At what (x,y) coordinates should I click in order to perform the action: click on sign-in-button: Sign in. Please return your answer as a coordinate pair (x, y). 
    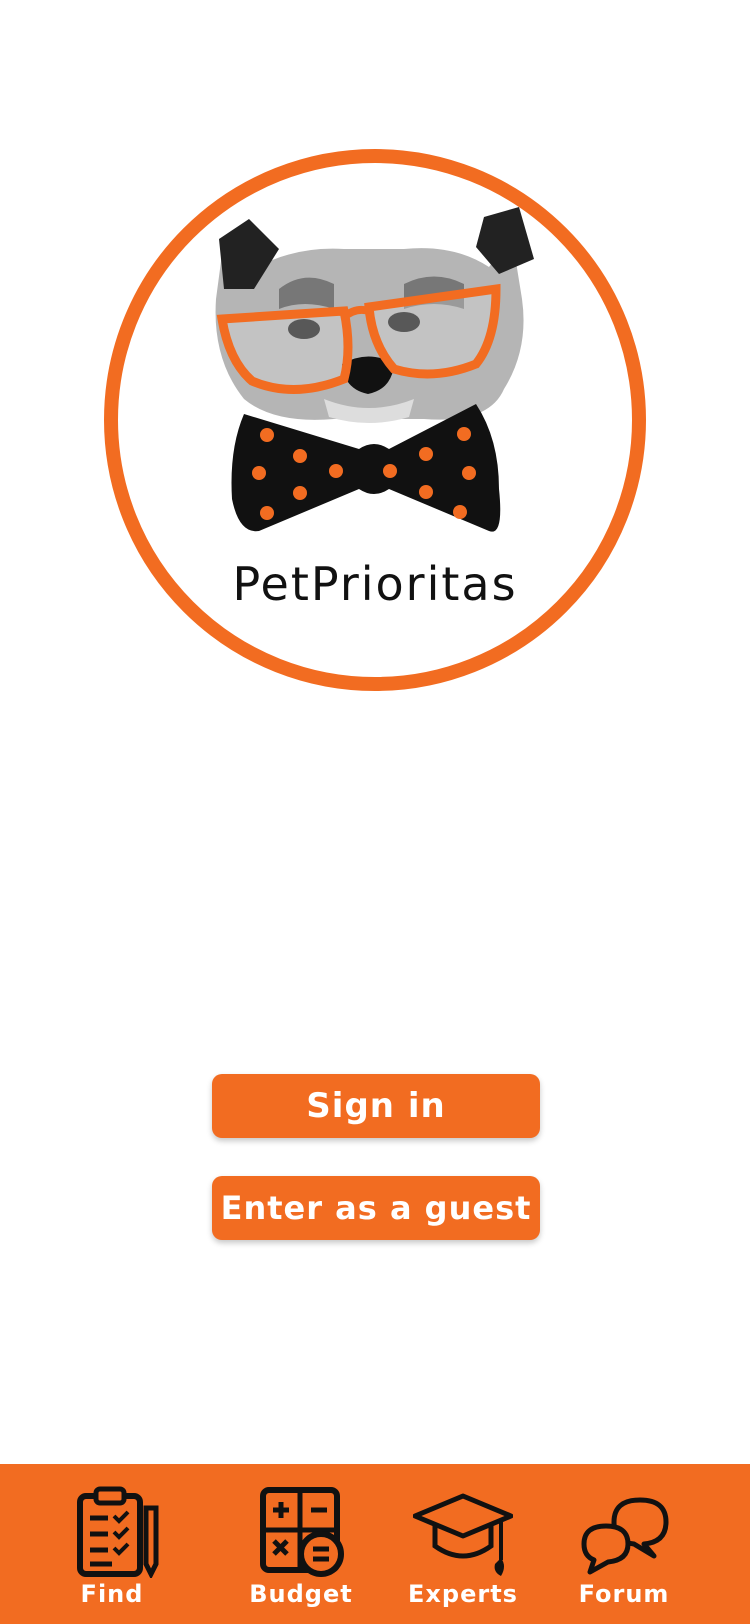
    Looking at the image, I should click on (376, 1106).